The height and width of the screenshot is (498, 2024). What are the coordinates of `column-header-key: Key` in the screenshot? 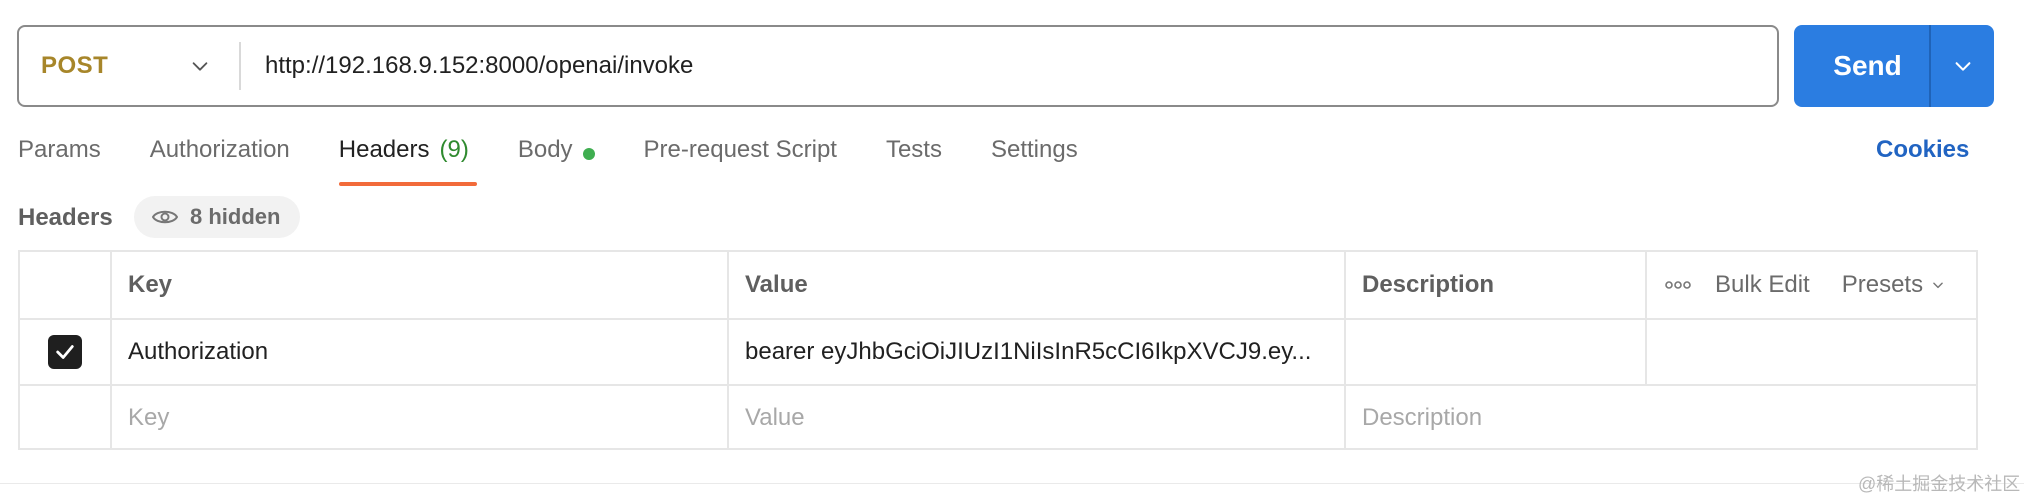 It's located at (420, 285).